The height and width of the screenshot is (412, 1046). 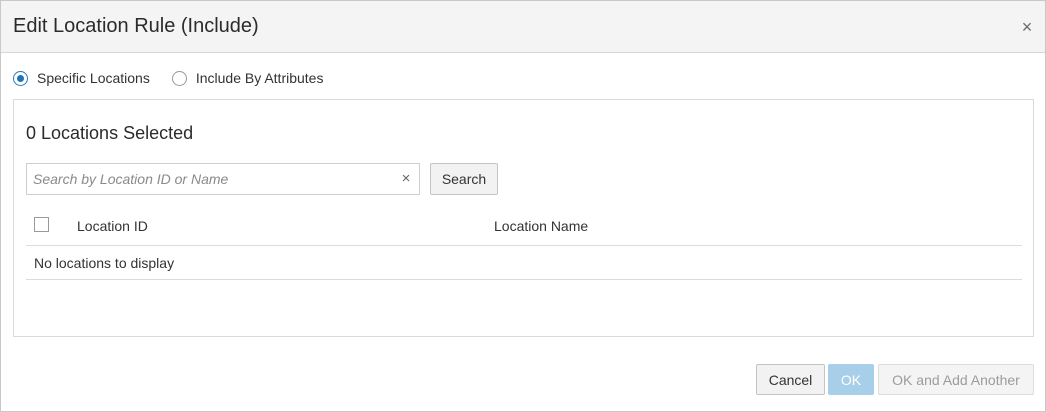 I want to click on table-header: Location ID Location Name, so click(x=524, y=226).